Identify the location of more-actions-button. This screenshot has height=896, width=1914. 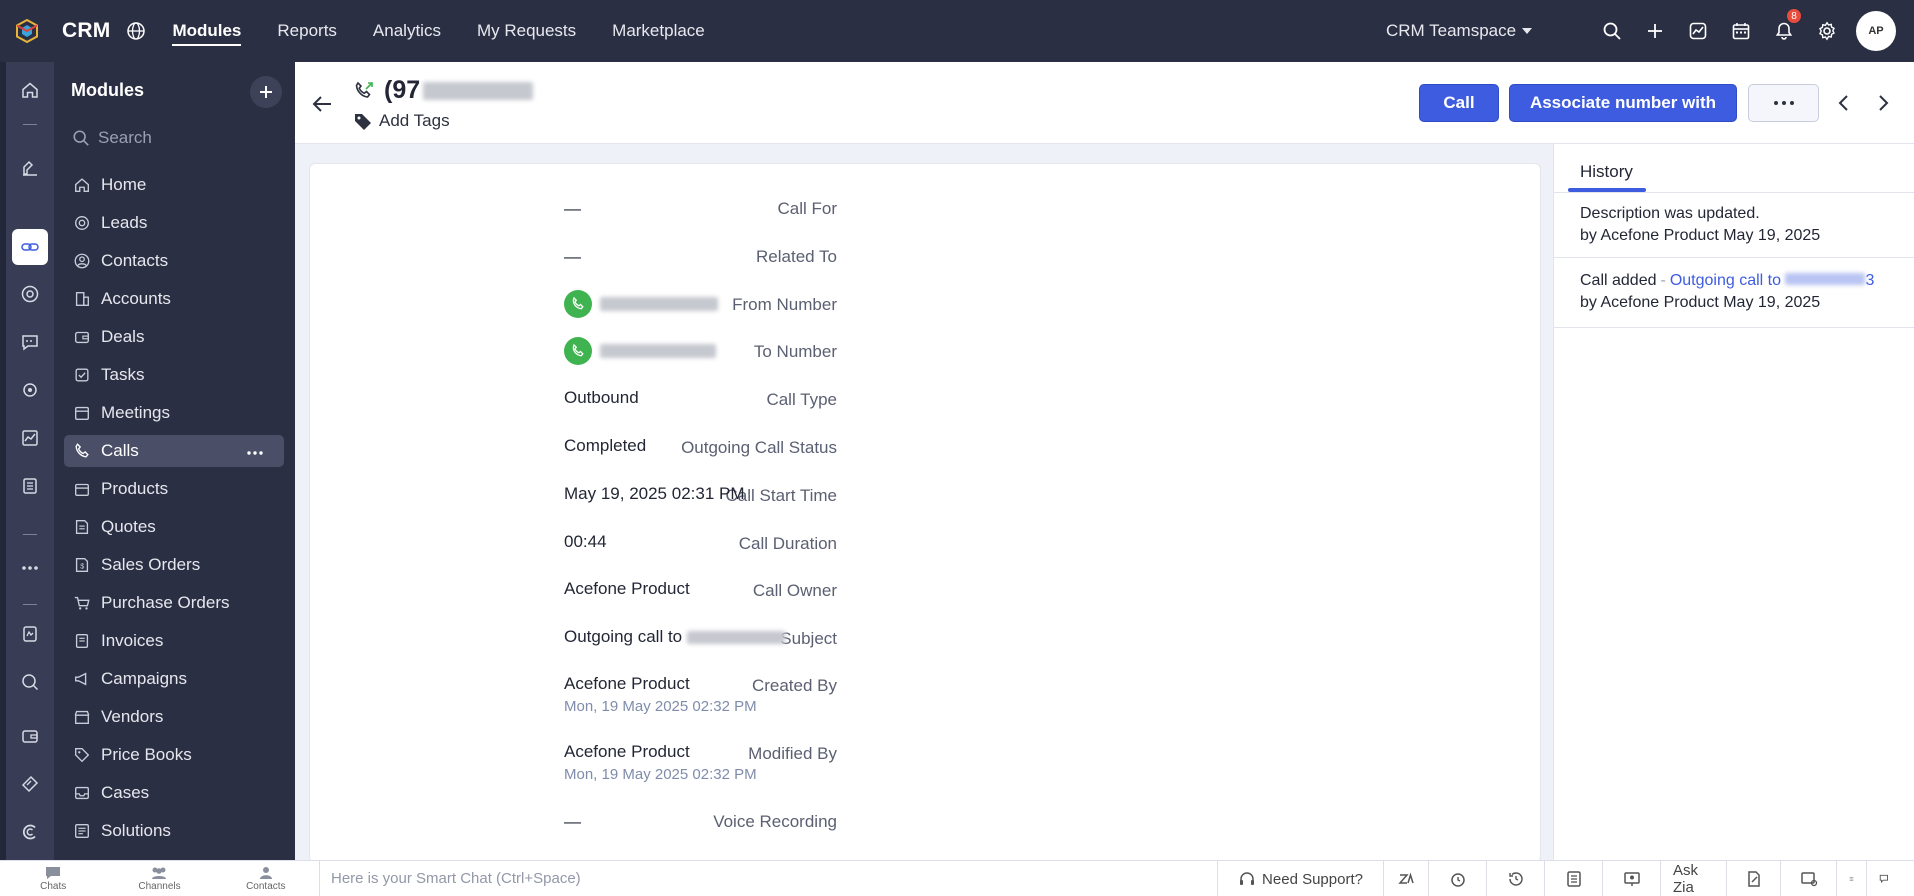
(1783, 103).